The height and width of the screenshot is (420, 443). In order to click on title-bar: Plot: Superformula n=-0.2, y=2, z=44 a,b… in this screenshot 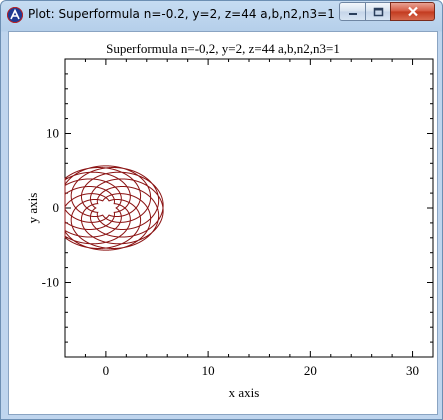, I will do `click(221, 15)`.